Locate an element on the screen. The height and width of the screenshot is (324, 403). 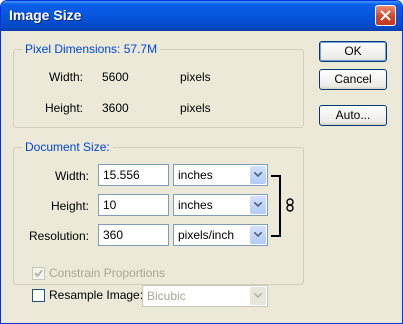
pixel-height-unit: pixels is located at coordinates (195, 108).